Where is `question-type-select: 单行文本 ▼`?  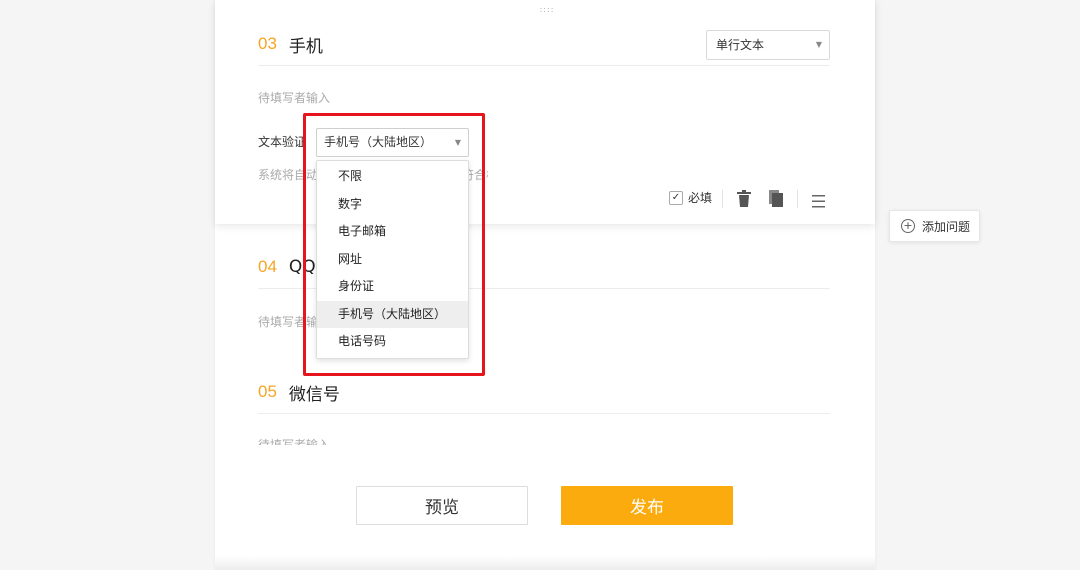
question-type-select: 单行文本 ▼ is located at coordinates (768, 45).